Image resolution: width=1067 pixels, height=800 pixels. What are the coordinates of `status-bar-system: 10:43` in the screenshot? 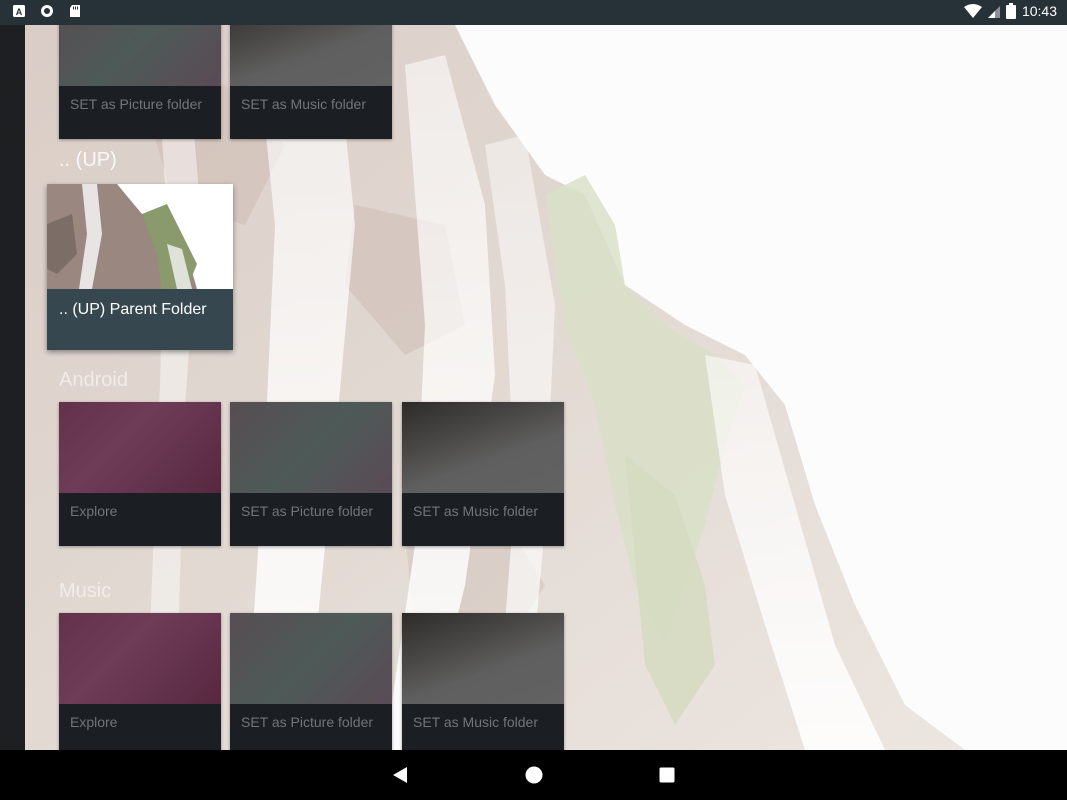 It's located at (1010, 11).